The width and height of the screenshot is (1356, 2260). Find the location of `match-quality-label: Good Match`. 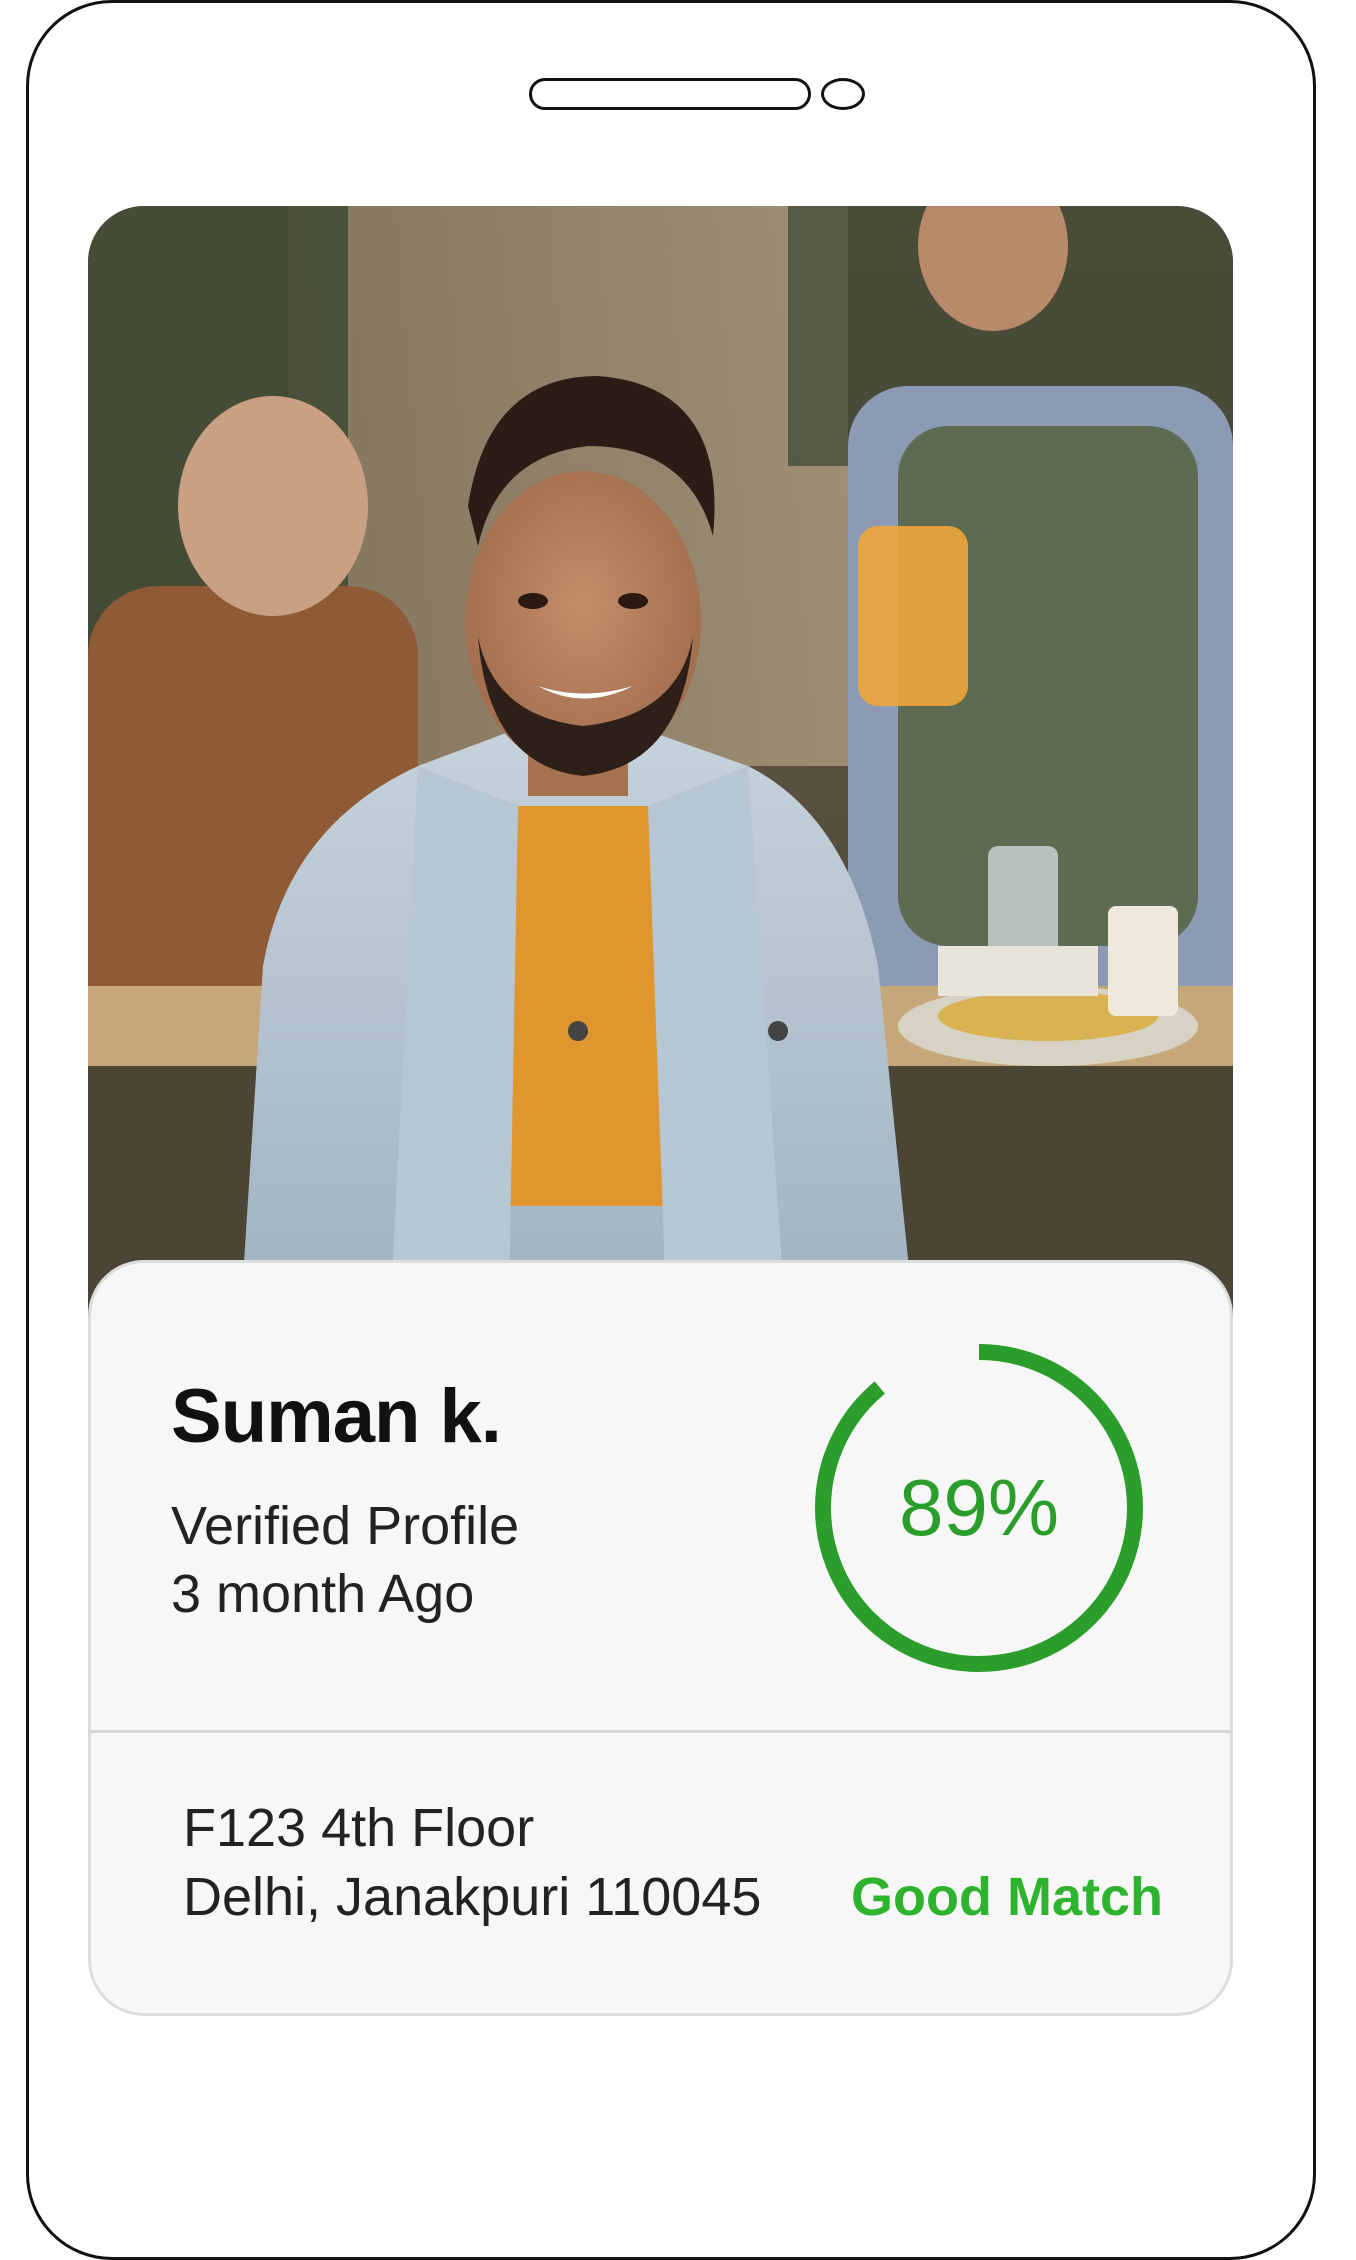

match-quality-label: Good Match is located at coordinates (1007, 1897).